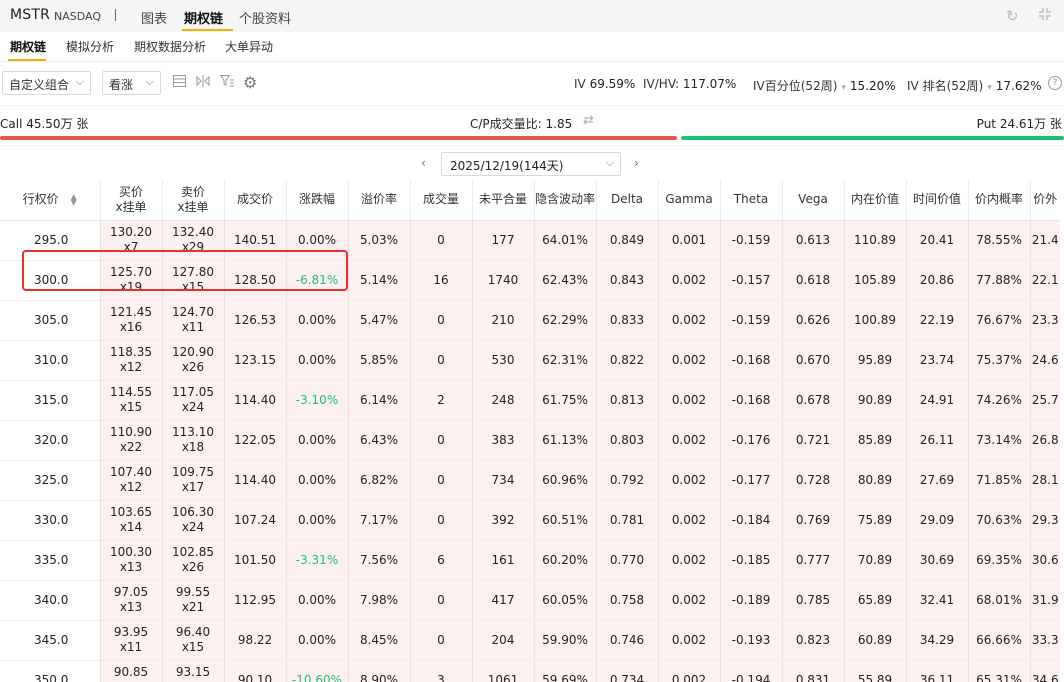 The image size is (1064, 682). I want to click on vol-cell: 16, so click(440, 280).